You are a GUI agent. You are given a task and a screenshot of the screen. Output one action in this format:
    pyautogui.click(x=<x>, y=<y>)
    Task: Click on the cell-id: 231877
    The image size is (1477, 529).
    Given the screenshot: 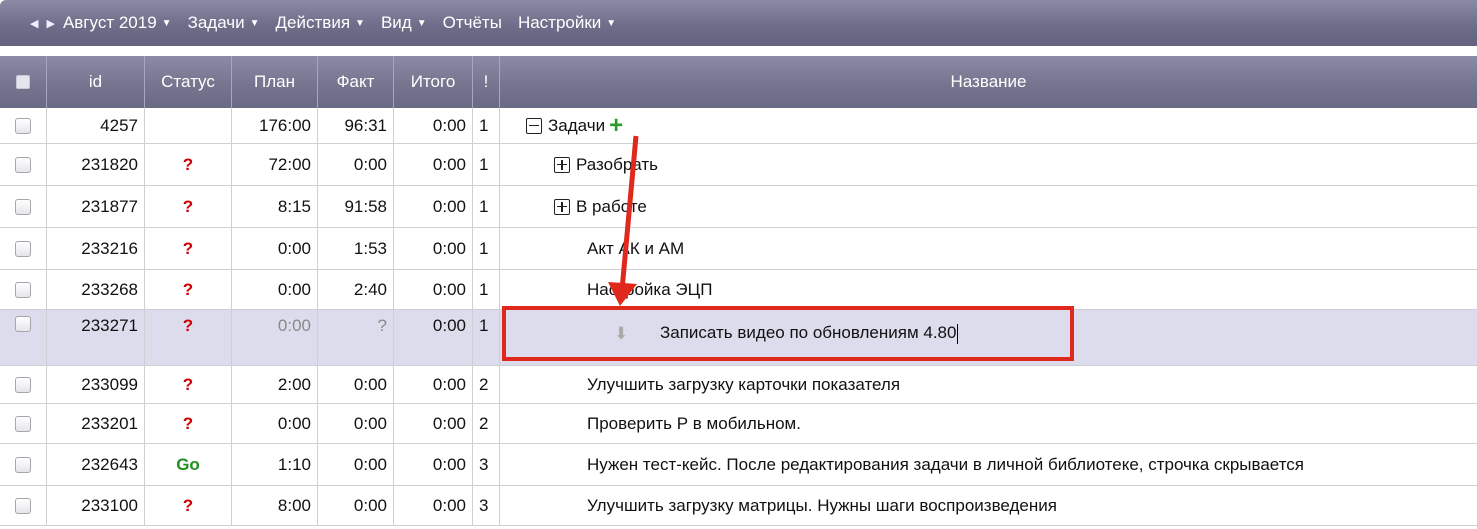 What is the action you would take?
    pyautogui.click(x=96, y=206)
    